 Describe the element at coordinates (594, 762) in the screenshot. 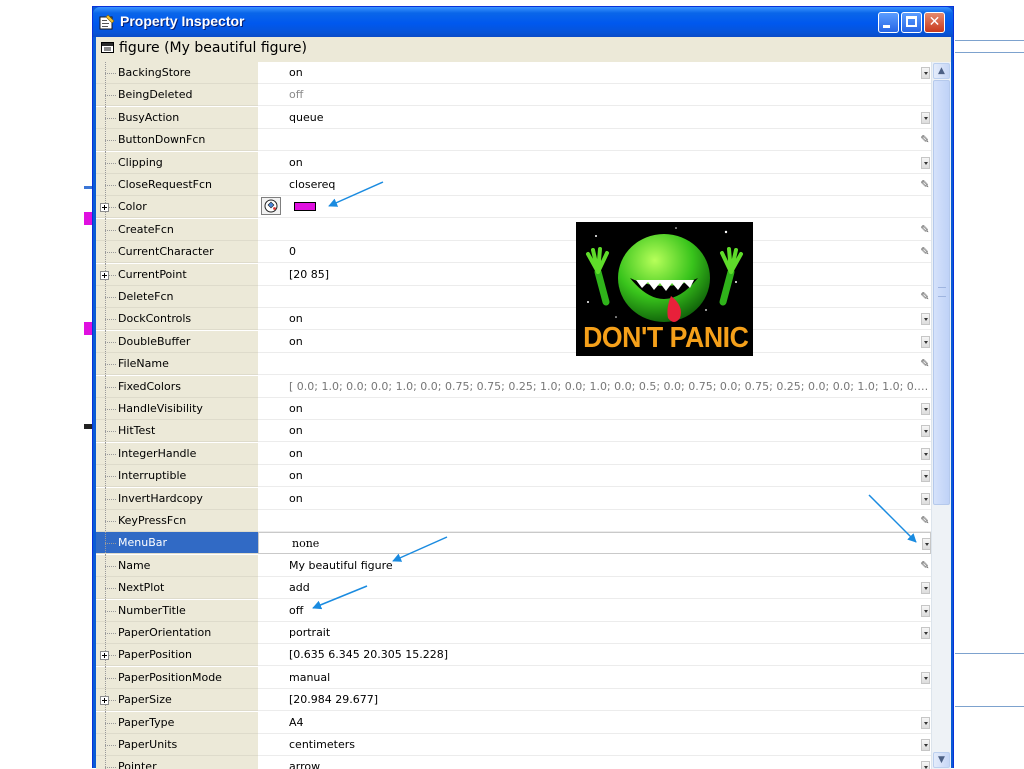

I see `property-value-cell: arrow` at that location.